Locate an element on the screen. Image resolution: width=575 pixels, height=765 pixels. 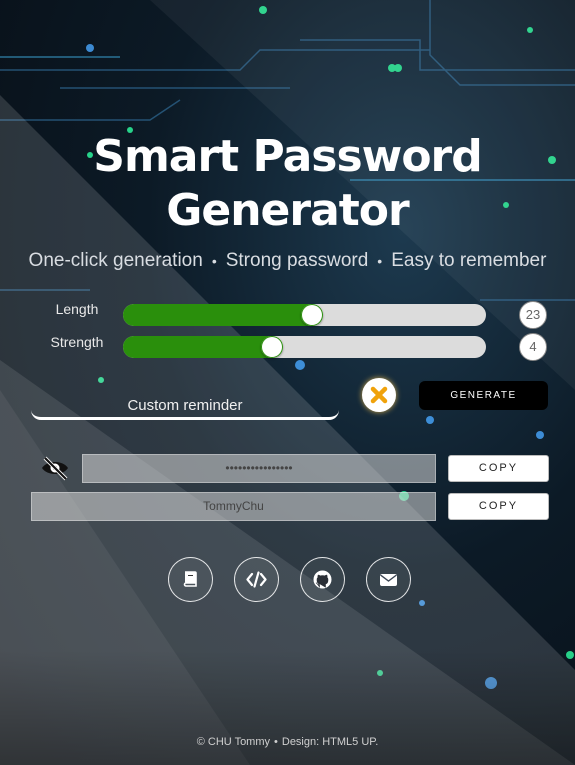
footer-design-credit: Design: HTML5 UP. is located at coordinates (330, 742).